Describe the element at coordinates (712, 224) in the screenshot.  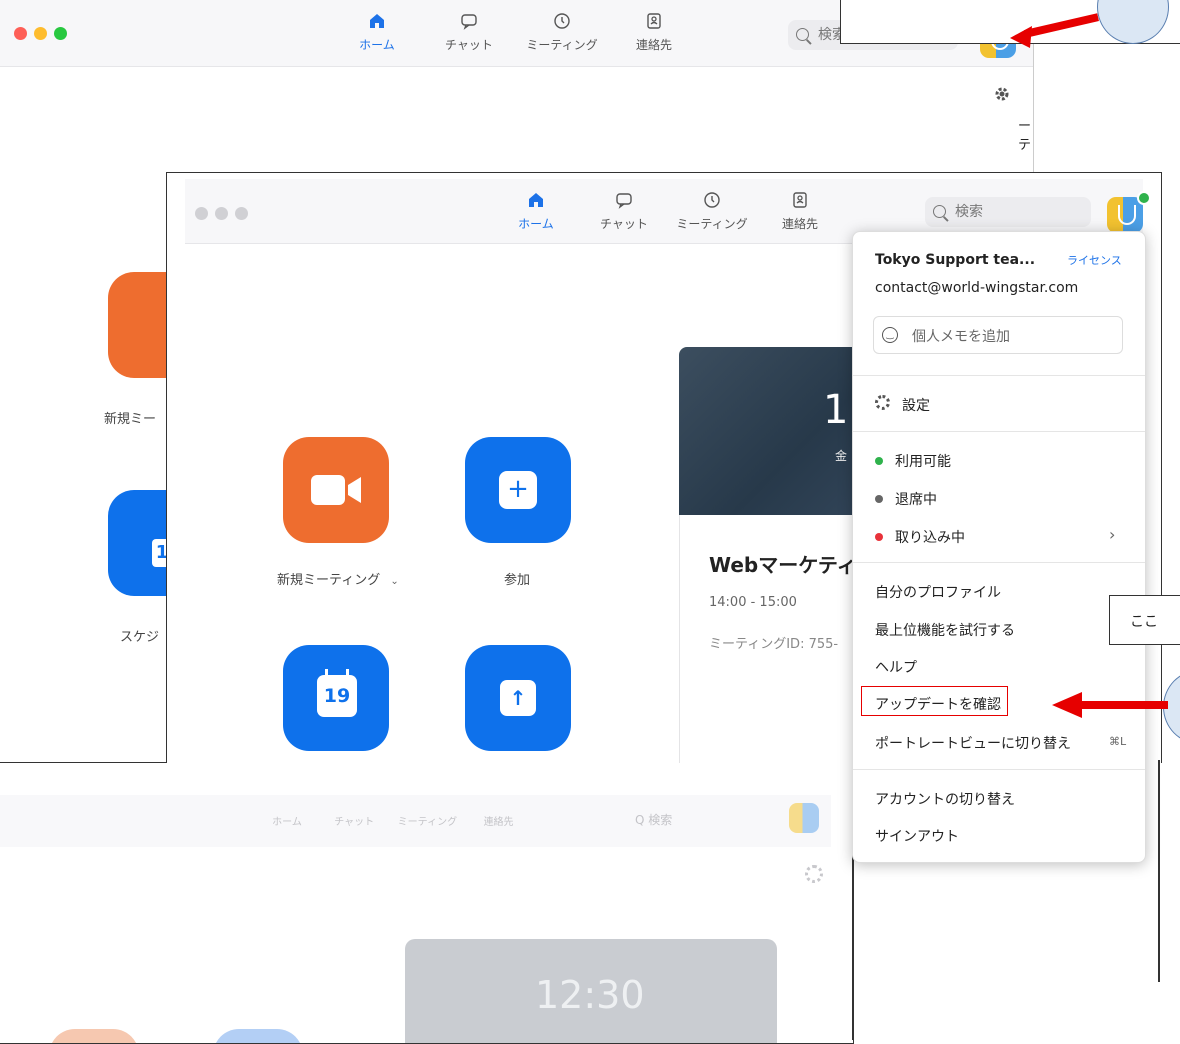
I see `main-tab-meeting-label: ミーティング` at that location.